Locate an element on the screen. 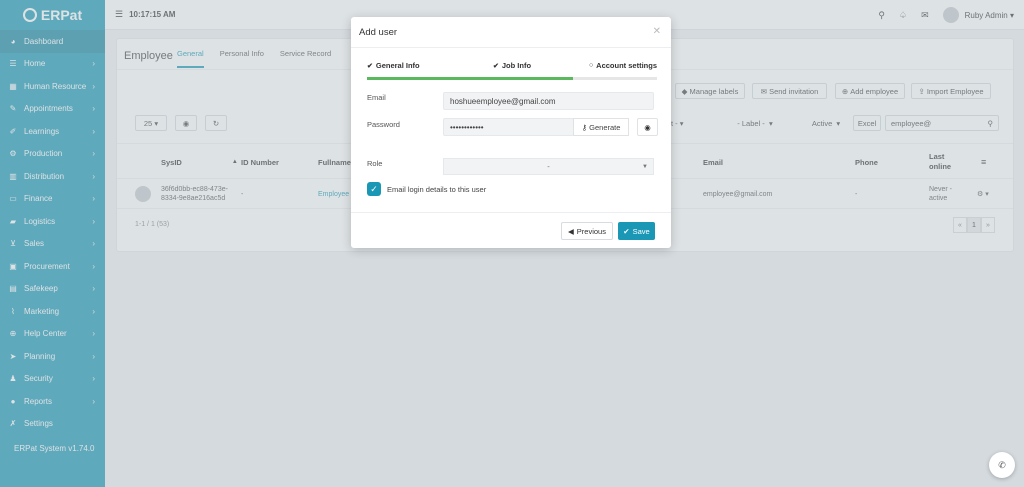 This screenshot has height=487, width=1024. circle-icon: ○ is located at coordinates (591, 65).